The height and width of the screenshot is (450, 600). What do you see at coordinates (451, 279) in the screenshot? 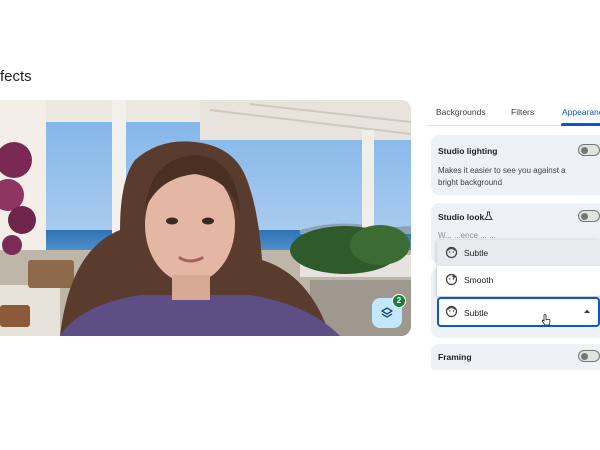
I see `face-smooth-icon` at bounding box center [451, 279].